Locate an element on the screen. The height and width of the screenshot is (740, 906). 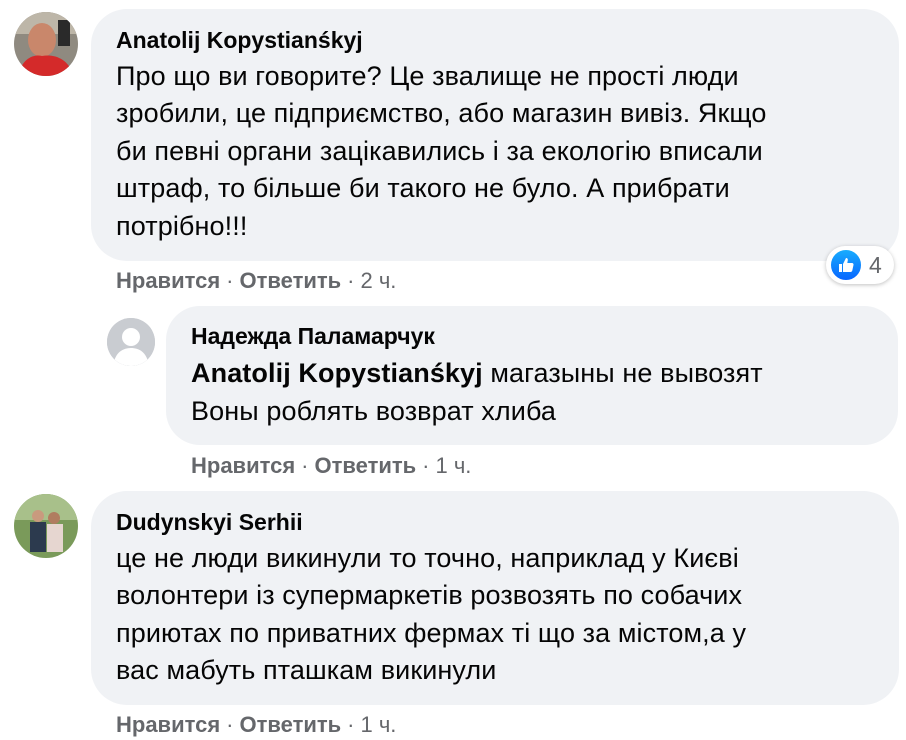
avatar-nadezhda is located at coordinates (131, 342).